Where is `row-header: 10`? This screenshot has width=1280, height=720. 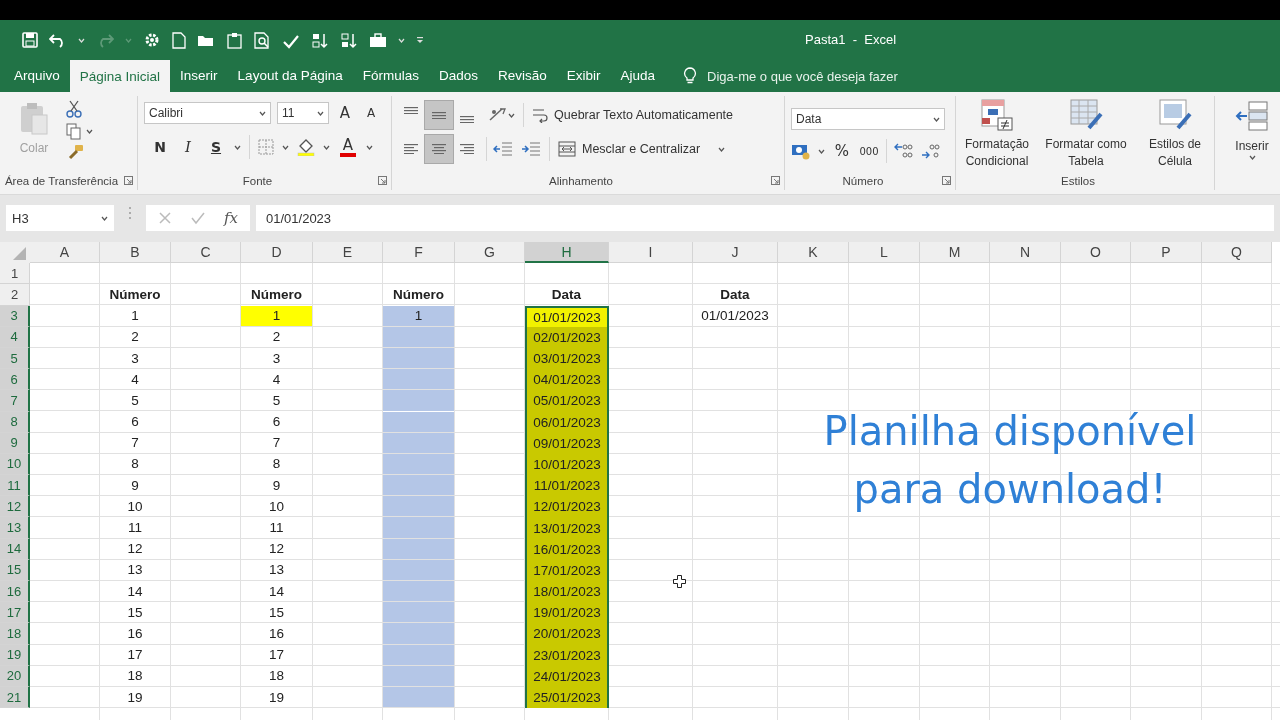
row-header: 10 is located at coordinates (15, 464).